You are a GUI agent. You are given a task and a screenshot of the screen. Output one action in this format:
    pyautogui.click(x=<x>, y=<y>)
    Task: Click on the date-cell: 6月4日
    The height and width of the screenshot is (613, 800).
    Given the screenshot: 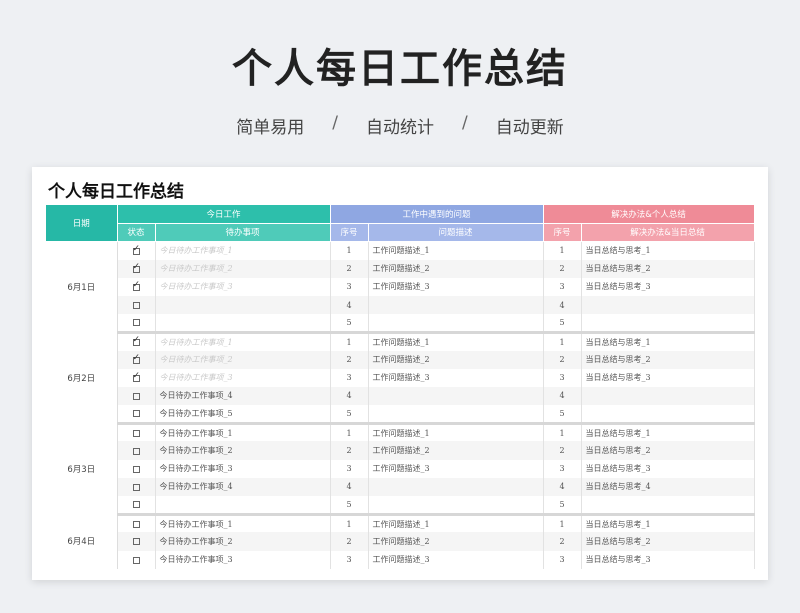 What is the action you would take?
    pyautogui.click(x=82, y=541)
    